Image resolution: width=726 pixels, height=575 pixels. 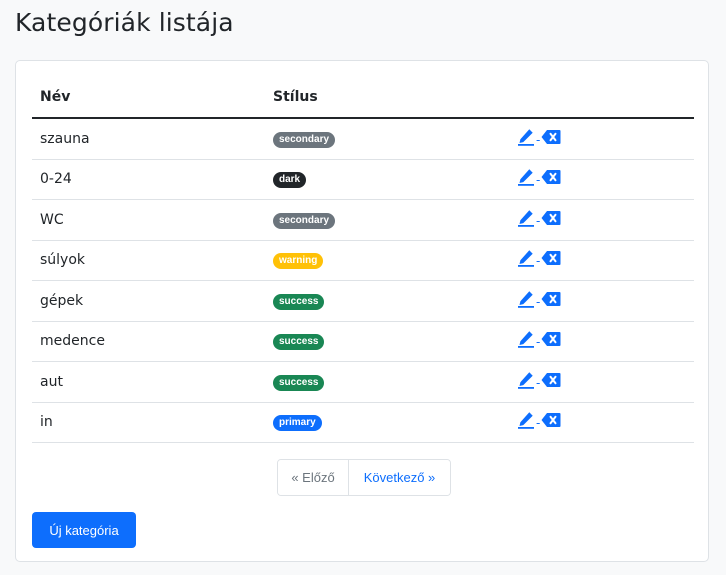 I want to click on category-name: WC, so click(x=148, y=220).